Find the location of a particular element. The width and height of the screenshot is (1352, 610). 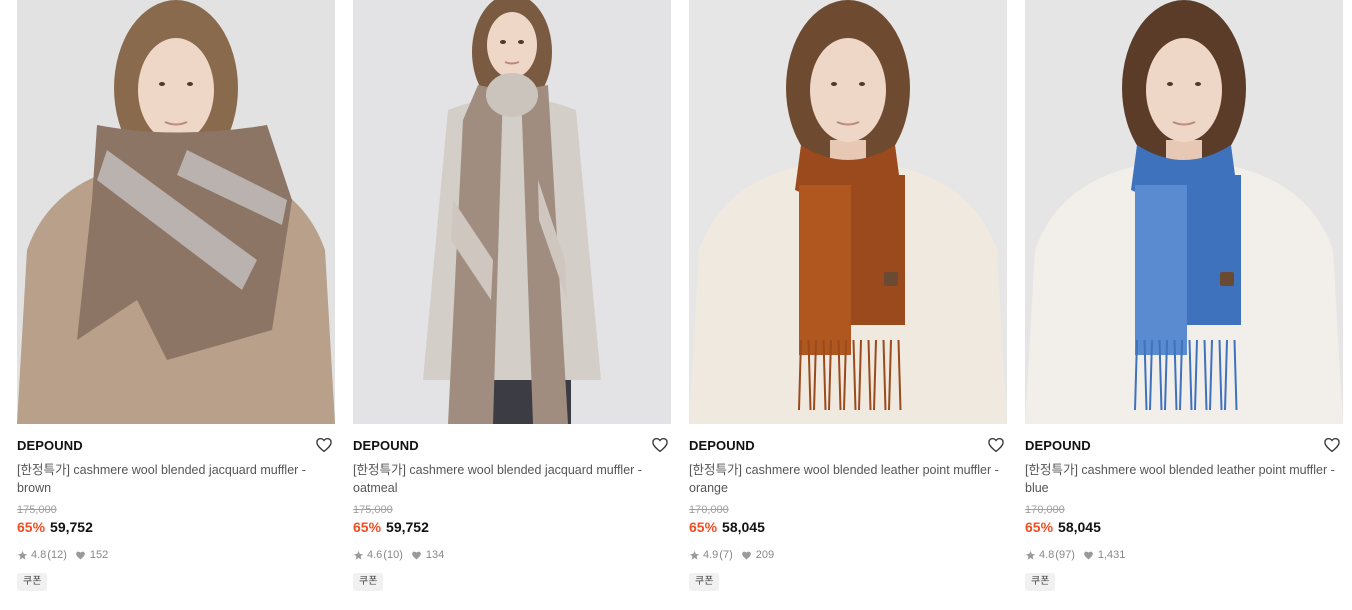

review-count: (7) is located at coordinates (726, 555).